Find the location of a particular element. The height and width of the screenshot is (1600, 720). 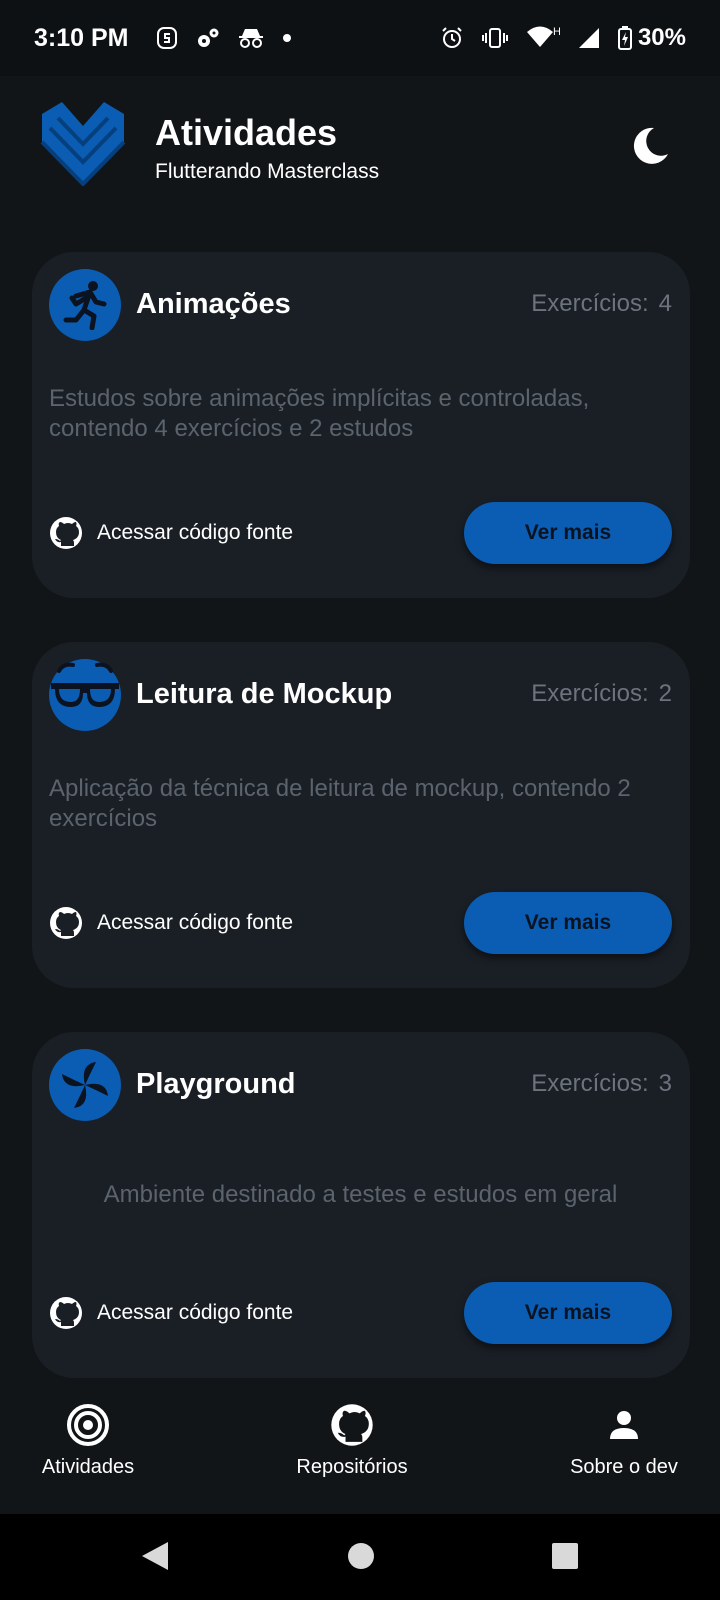

svg-text: H is located at coordinates (556, 32).